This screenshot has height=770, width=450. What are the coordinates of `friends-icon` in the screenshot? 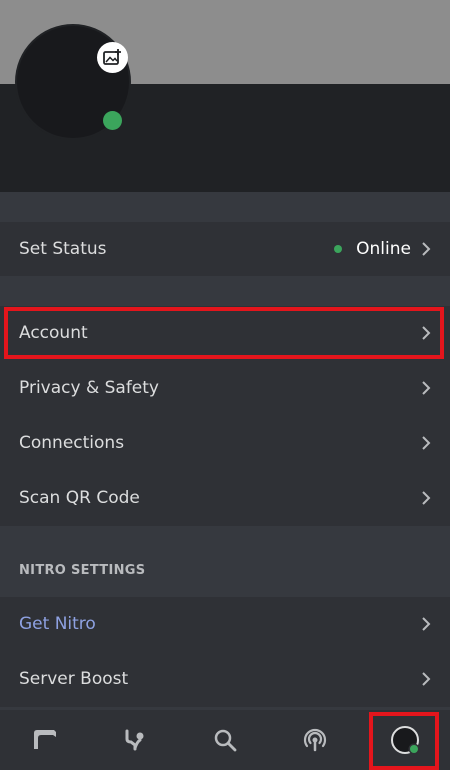 It's located at (134, 740).